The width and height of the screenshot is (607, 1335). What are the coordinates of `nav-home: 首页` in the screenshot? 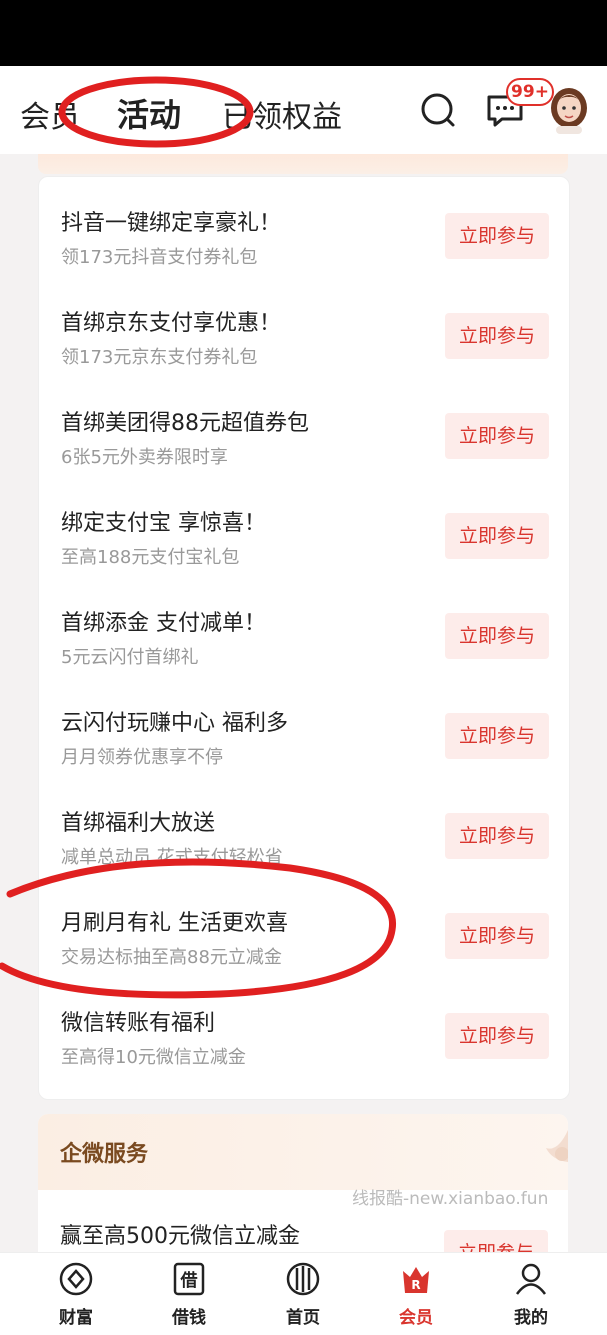 It's located at (303, 1294).